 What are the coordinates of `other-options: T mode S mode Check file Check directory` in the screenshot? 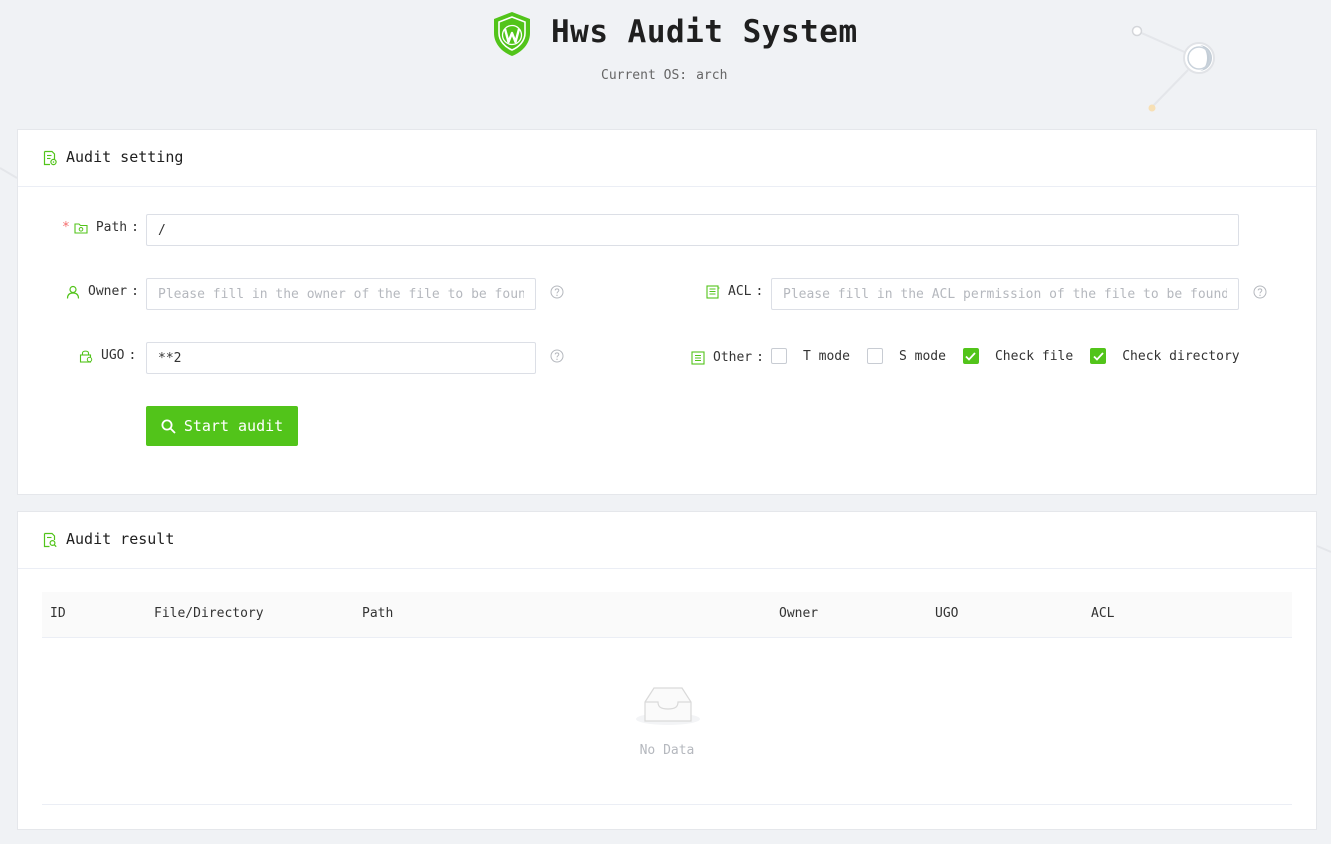 It's located at (1014, 356).